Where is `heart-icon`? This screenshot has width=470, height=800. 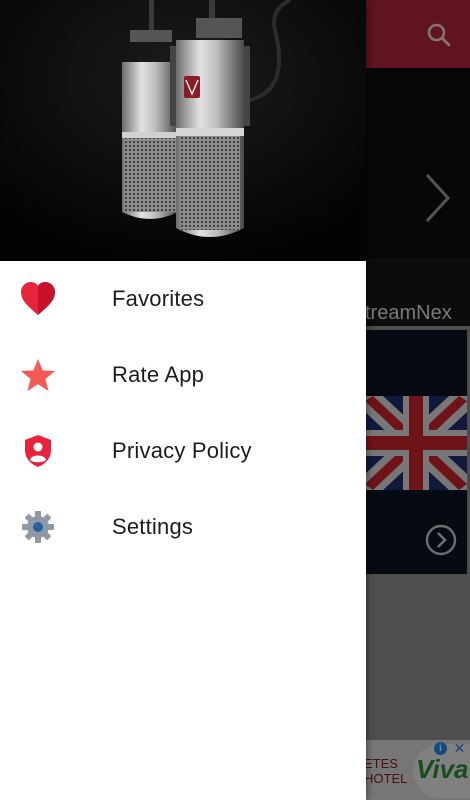
heart-icon is located at coordinates (38, 299).